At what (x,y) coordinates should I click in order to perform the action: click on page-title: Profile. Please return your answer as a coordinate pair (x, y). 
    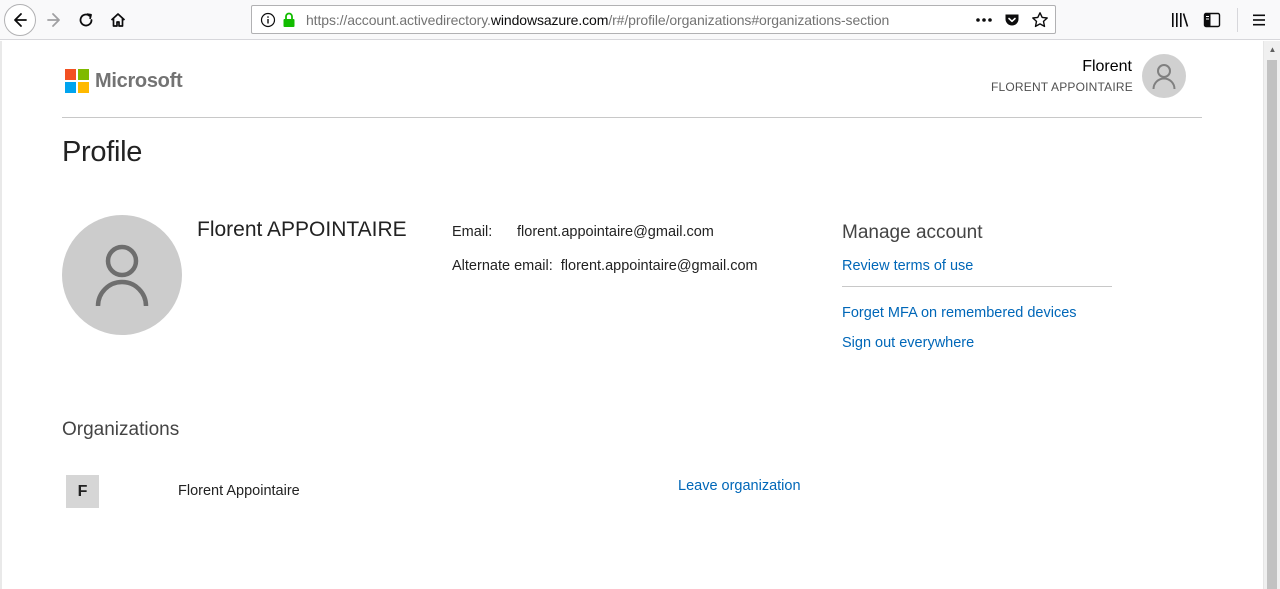
    Looking at the image, I should click on (102, 152).